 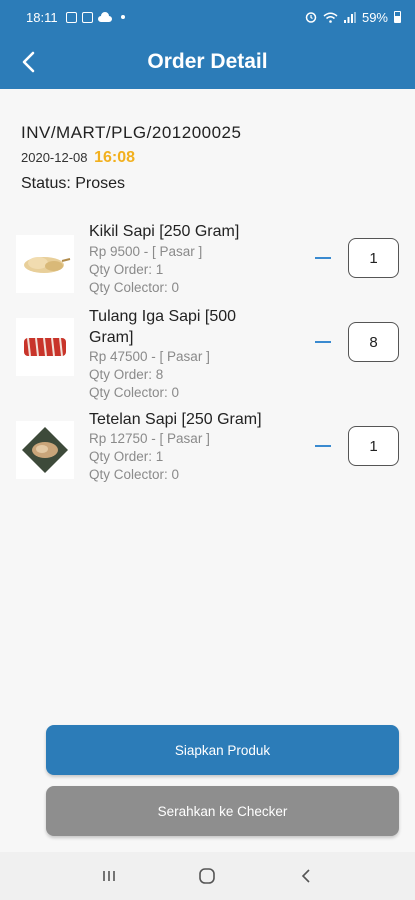 I want to click on item-price: Rp 9500 - [ Pasar ], so click(x=146, y=251).